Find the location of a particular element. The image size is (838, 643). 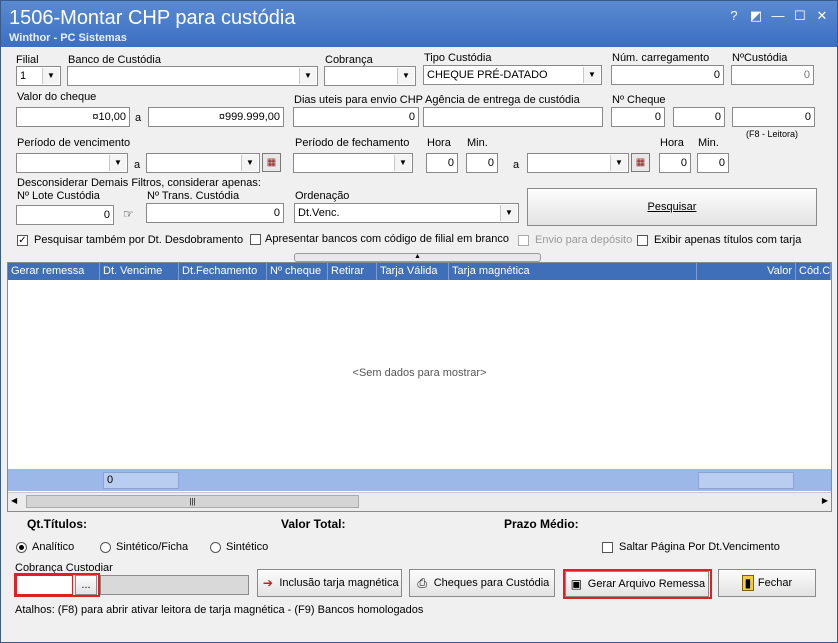

valor-cheque-to-input: ¤999.999,00 is located at coordinates (216, 117).